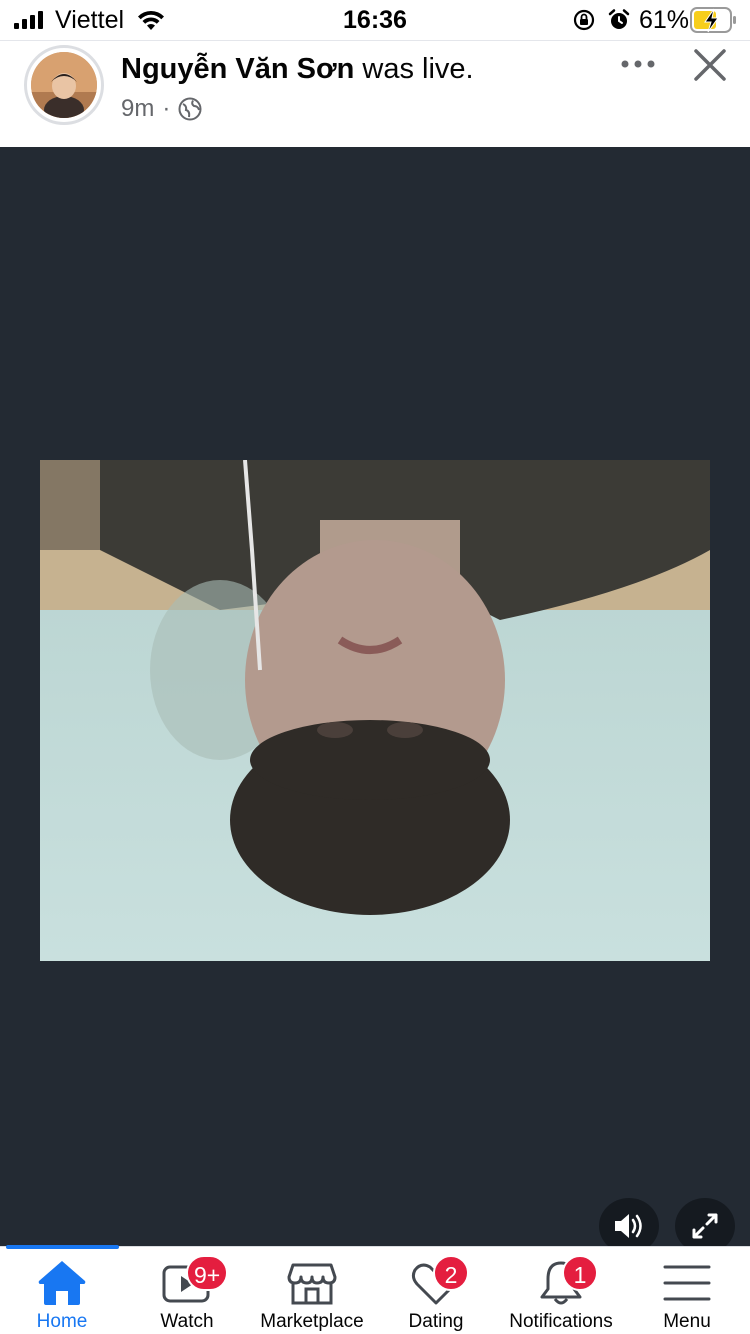 Image resolution: width=750 pixels, height=1334 pixels. I want to click on tab-home-label: Home, so click(62, 1321).